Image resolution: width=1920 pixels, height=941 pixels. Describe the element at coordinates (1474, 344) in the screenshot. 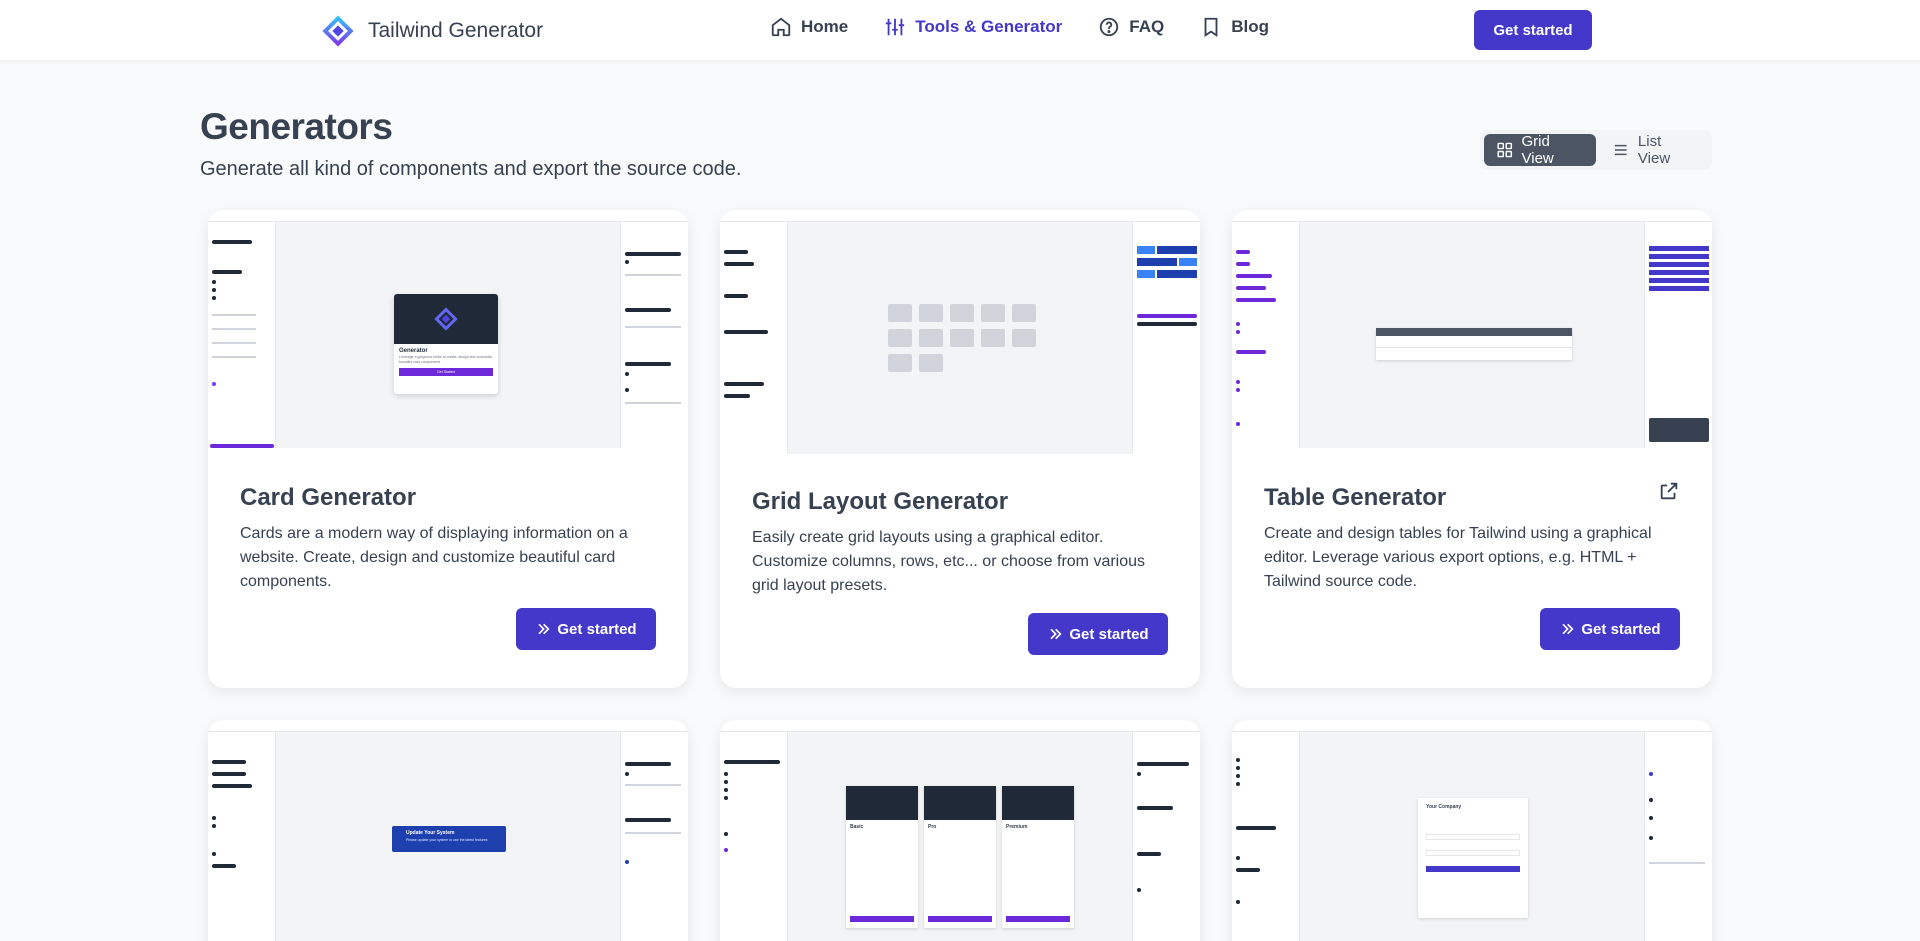

I see `preview-table-mock` at that location.